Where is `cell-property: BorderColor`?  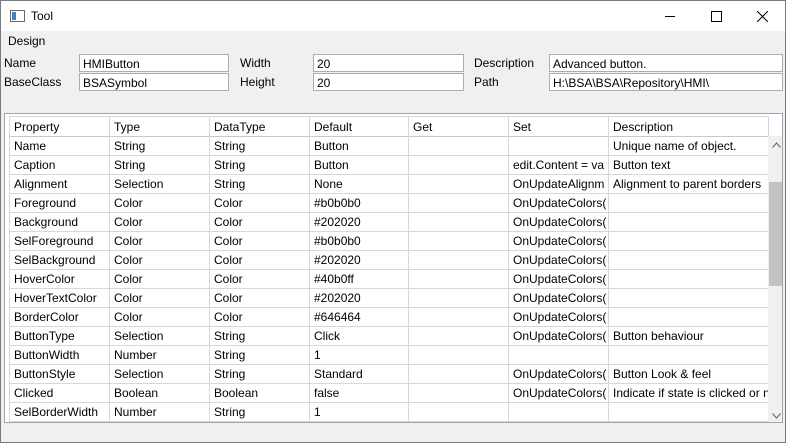 cell-property: BorderColor is located at coordinates (59, 317).